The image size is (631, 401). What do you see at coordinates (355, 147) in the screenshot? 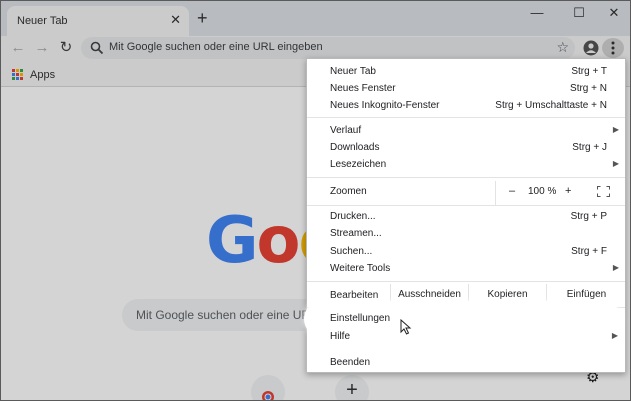
I see `menu-item-label: Downloads` at bounding box center [355, 147].